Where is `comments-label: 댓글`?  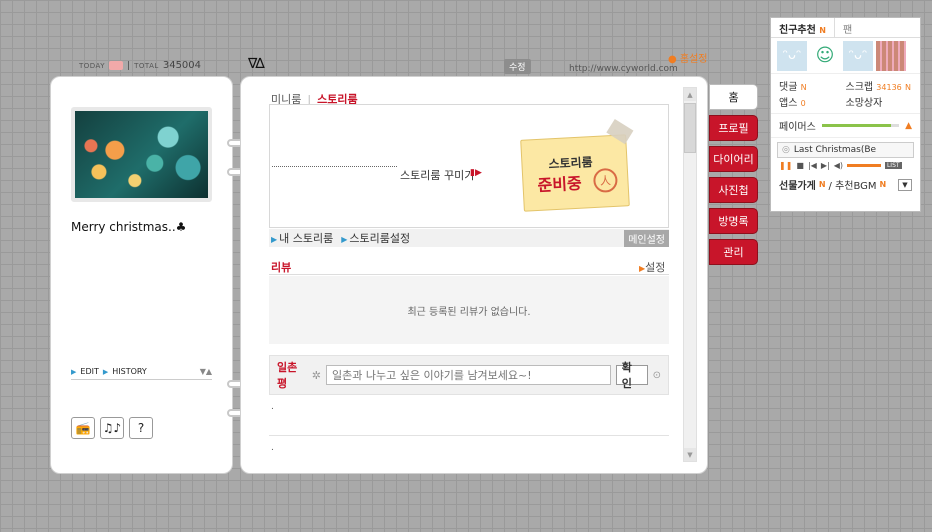 comments-label: 댓글 is located at coordinates (788, 87).